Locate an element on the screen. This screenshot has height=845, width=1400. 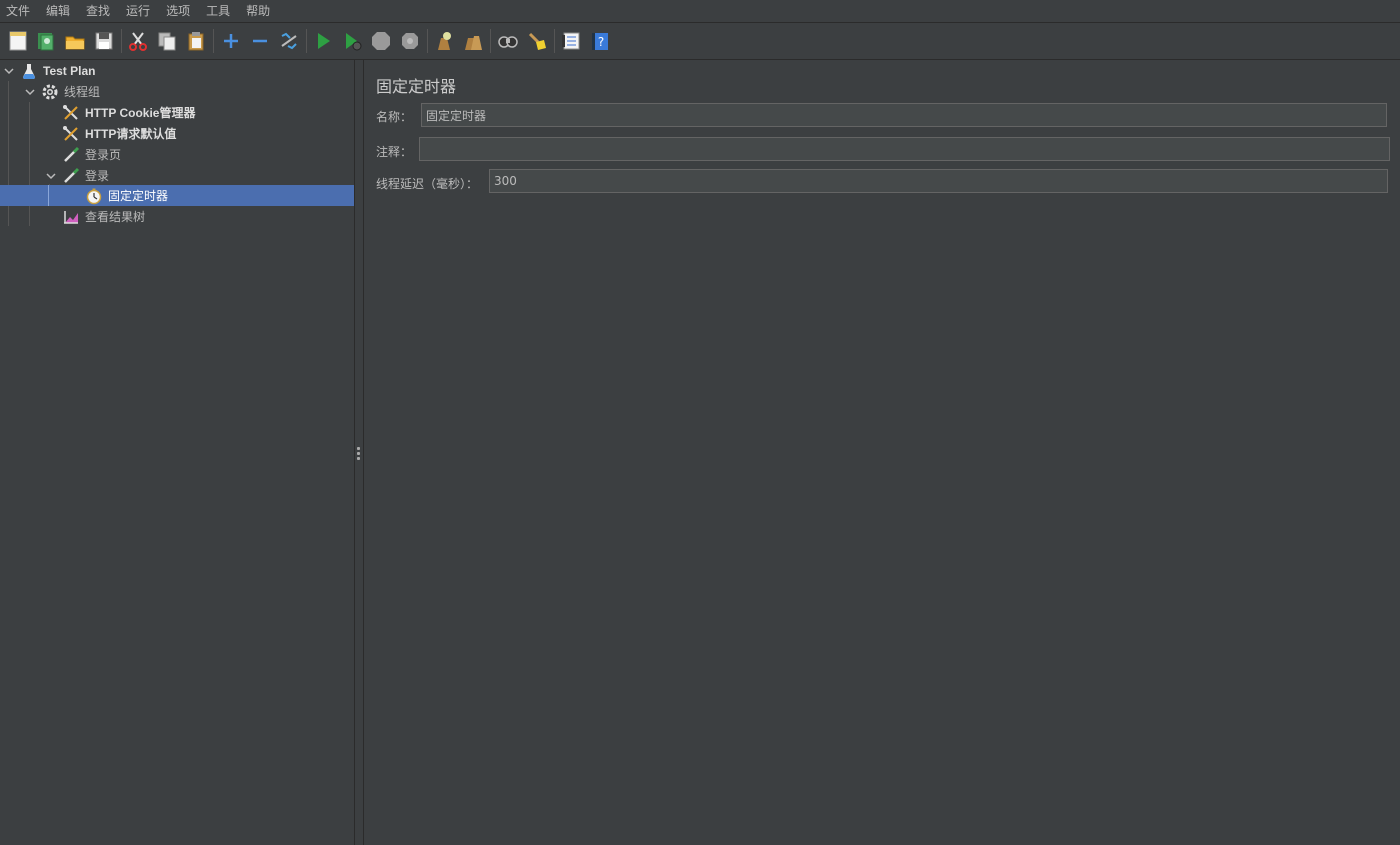
tree-item-label: 登录页 is located at coordinates (103, 155).